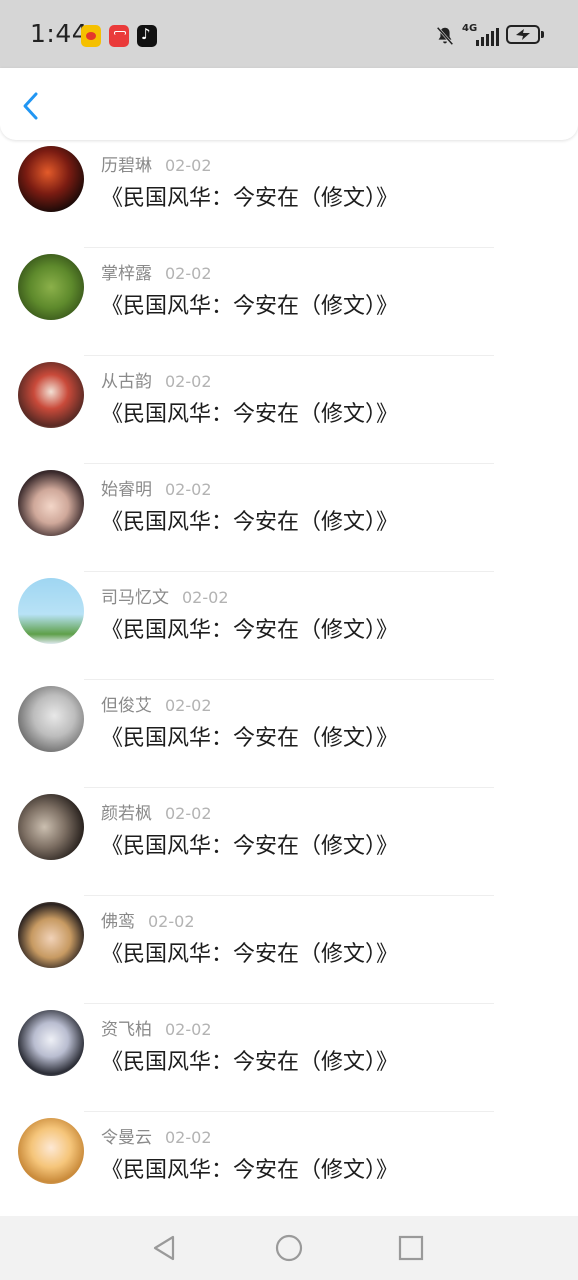 This screenshot has width=578, height=1280. I want to click on mute-bell-icon, so click(445, 36).